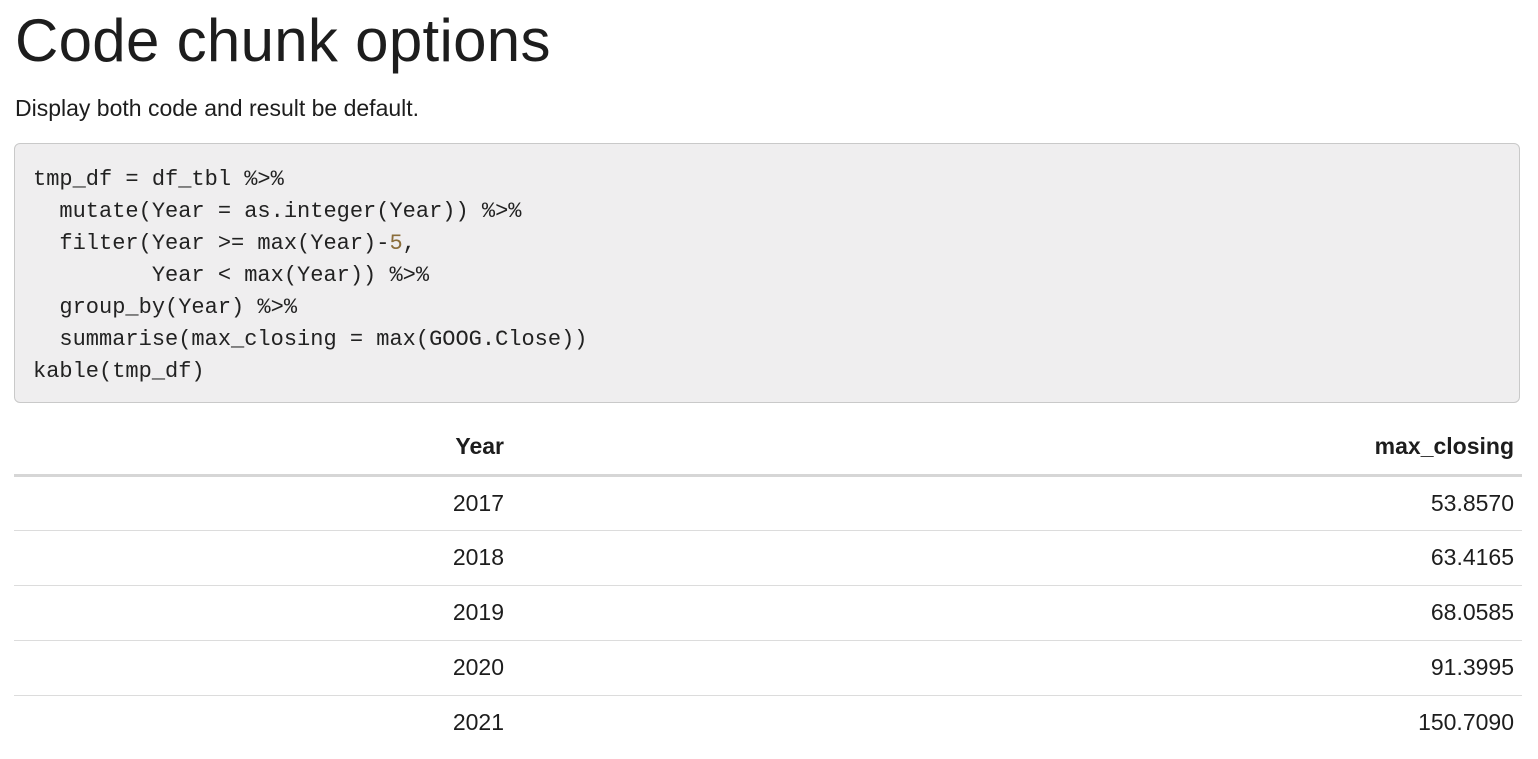 The image size is (1538, 759). Describe the element at coordinates (310, 339) in the screenshot. I see `code-line: summarise(max_closing = max(GOOG.Close))` at that location.